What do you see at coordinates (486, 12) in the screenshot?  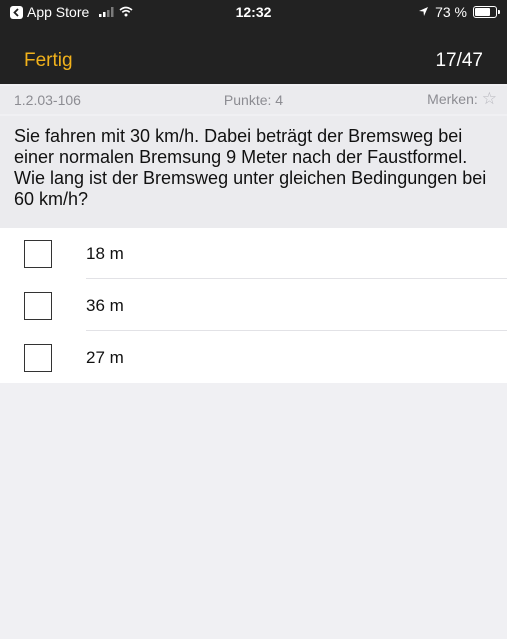 I see `battery-icon` at bounding box center [486, 12].